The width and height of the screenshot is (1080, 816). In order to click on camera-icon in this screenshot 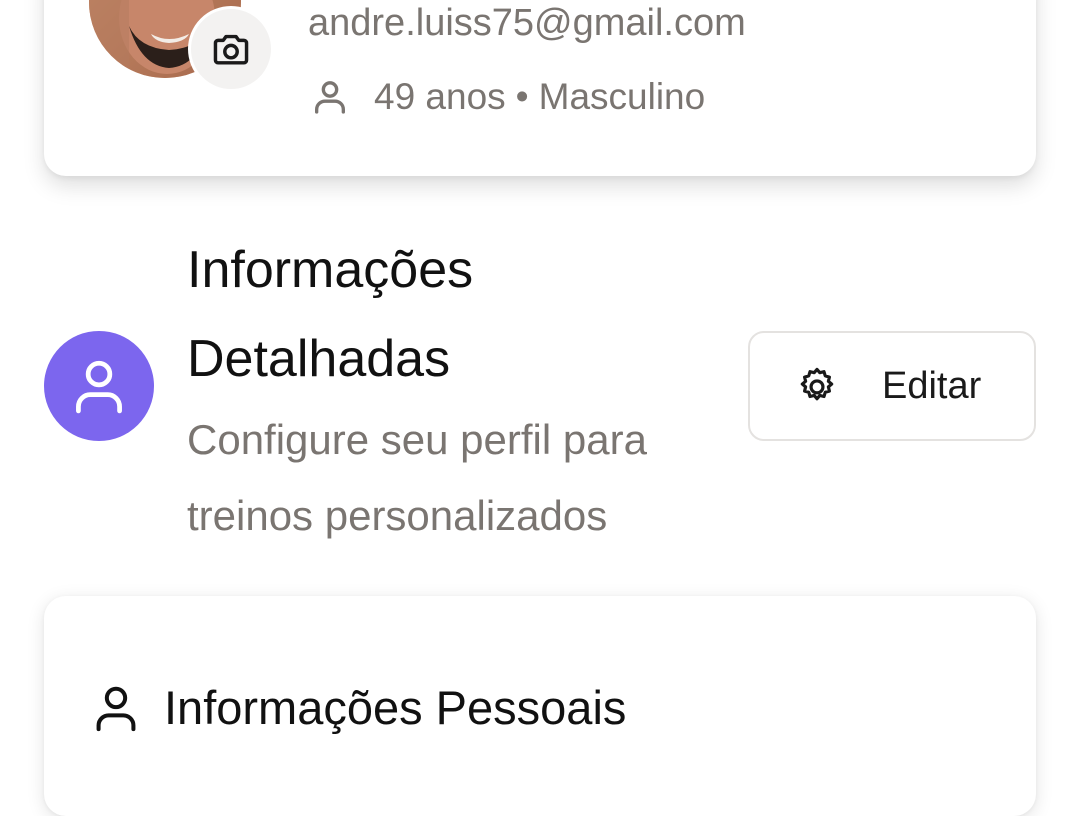, I will do `click(231, 49)`.